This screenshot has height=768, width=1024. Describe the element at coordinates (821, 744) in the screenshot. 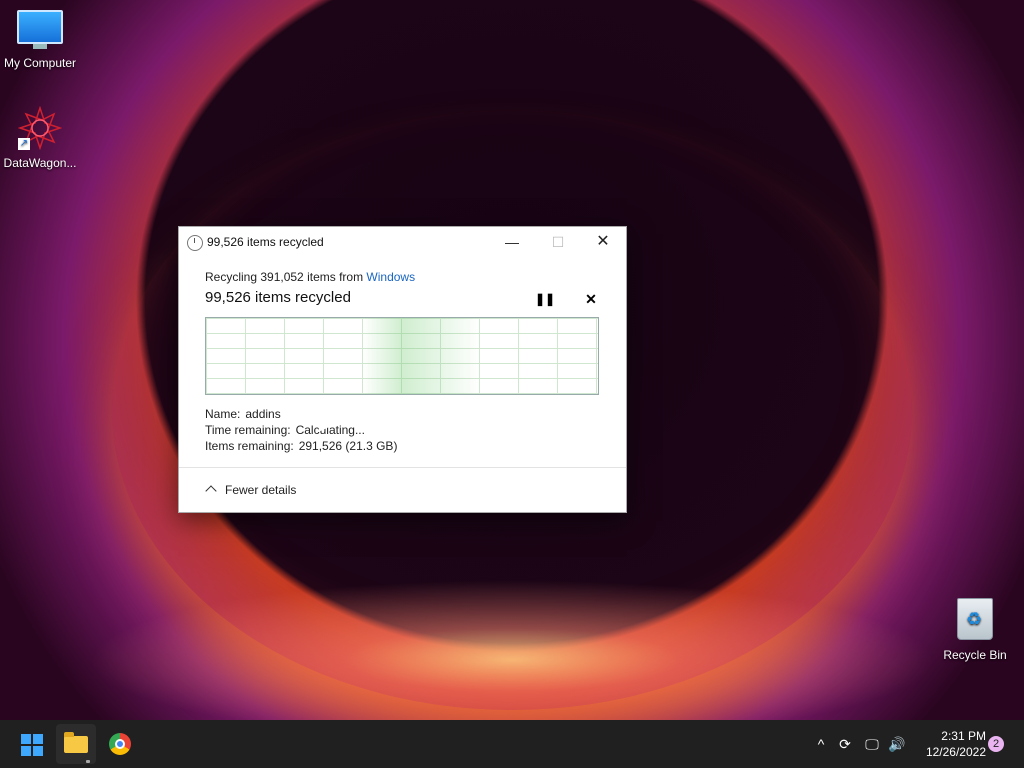

I see `show-hidden-icons-chevron: ^` at that location.